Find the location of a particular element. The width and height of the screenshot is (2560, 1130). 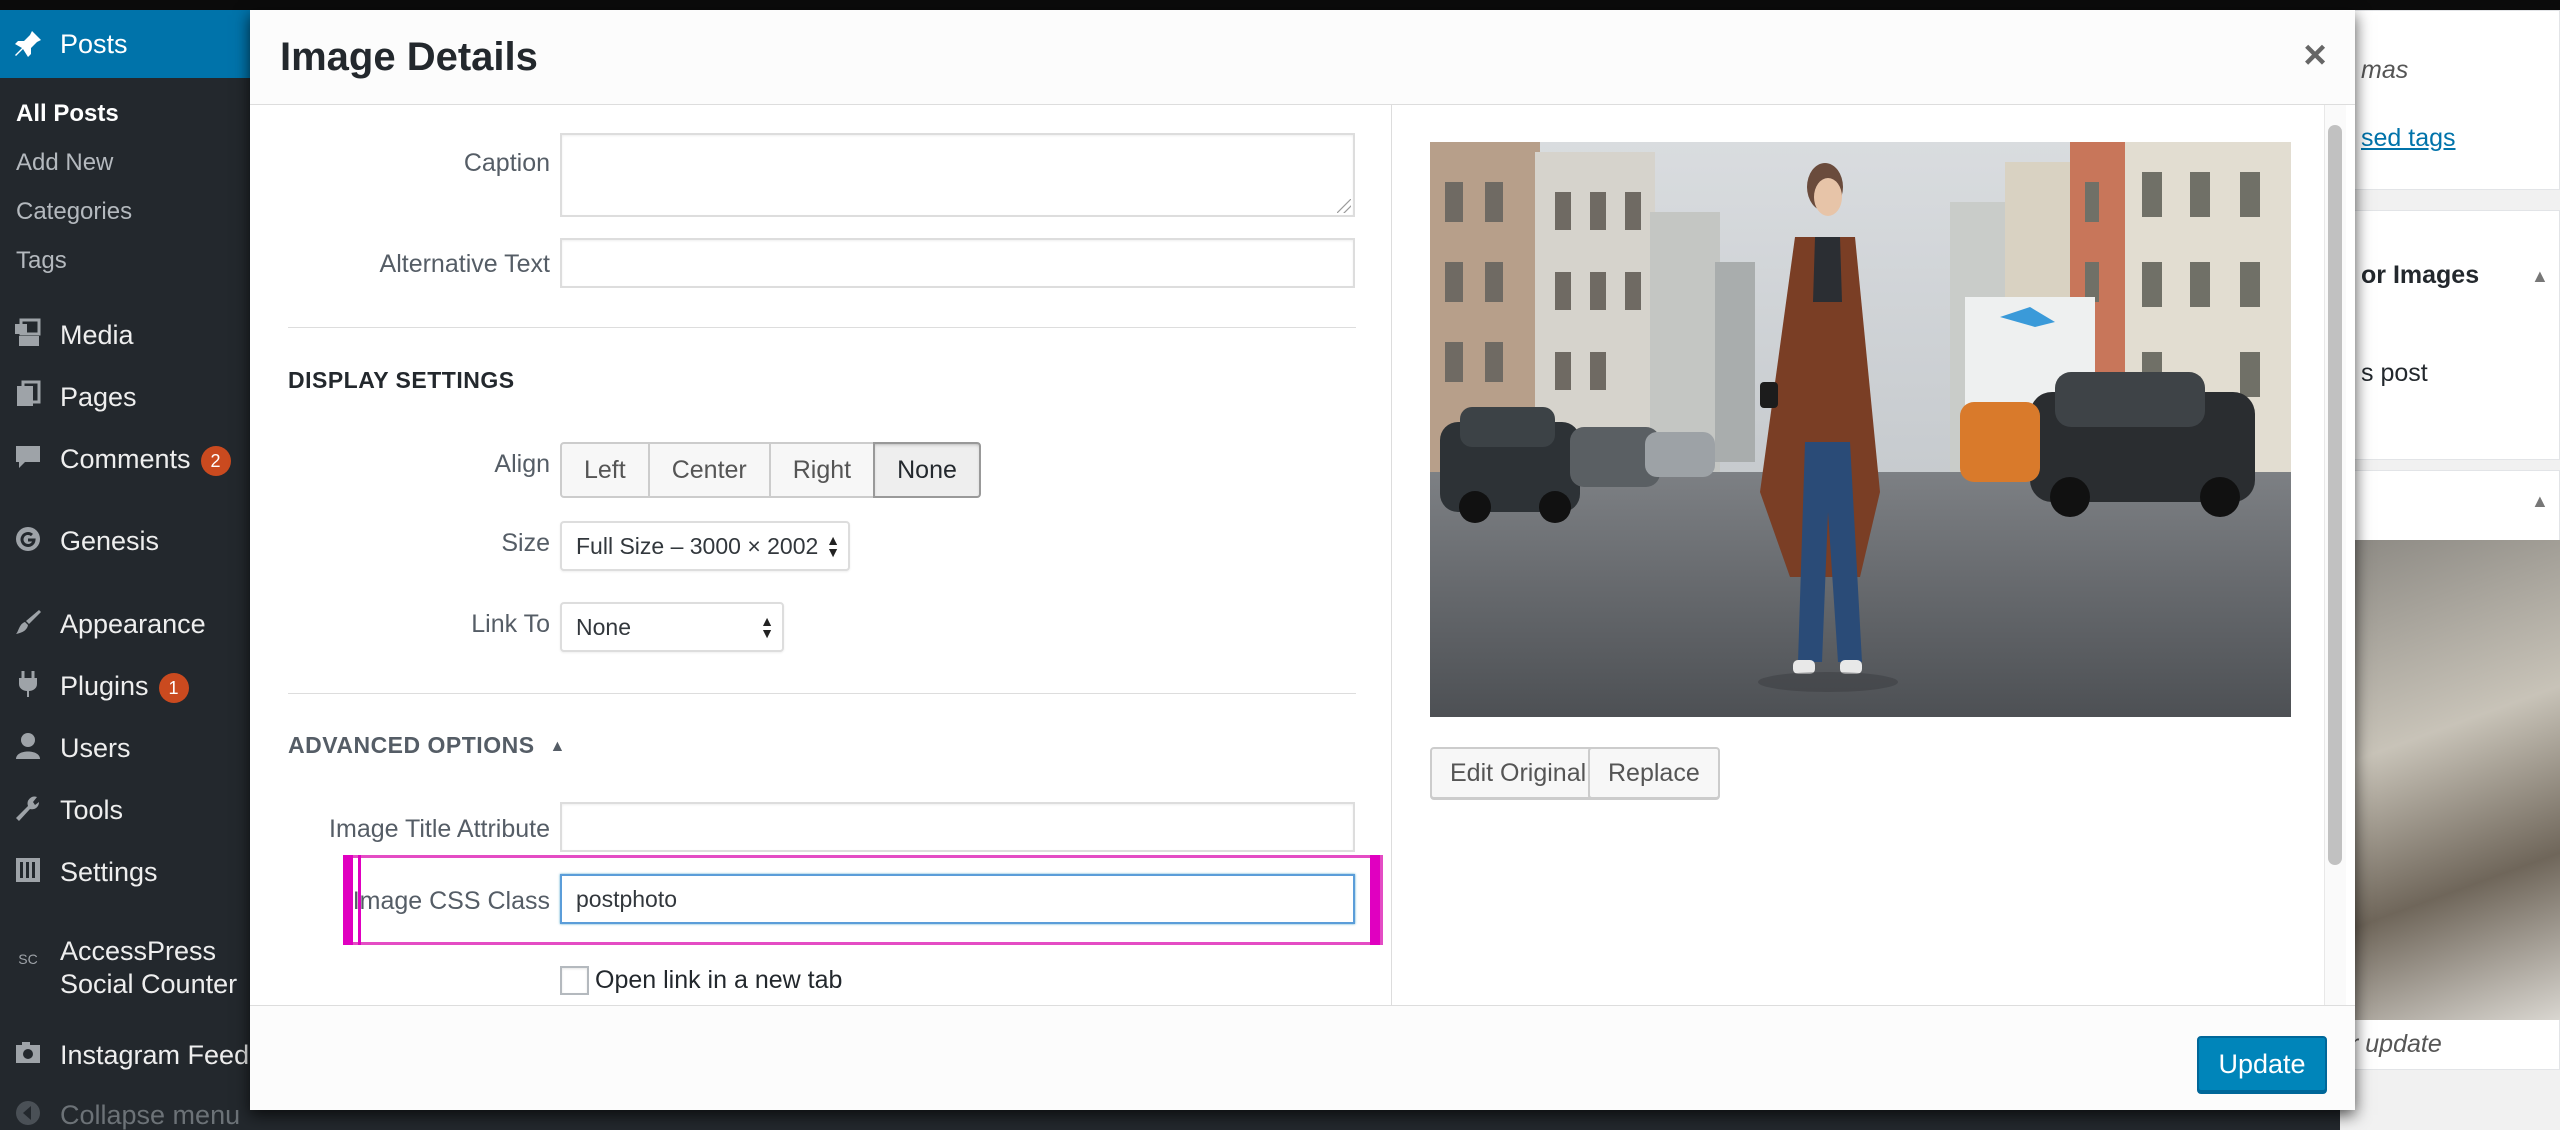

sidebar-item-plugins: Plugins 1 is located at coordinates (125, 686).